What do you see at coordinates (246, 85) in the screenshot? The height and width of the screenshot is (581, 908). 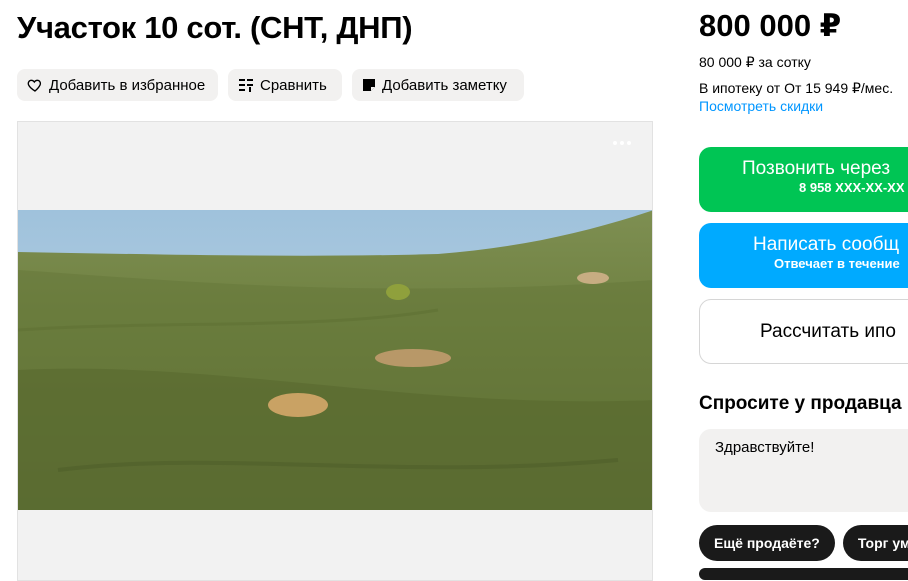 I see `compare-icon` at bounding box center [246, 85].